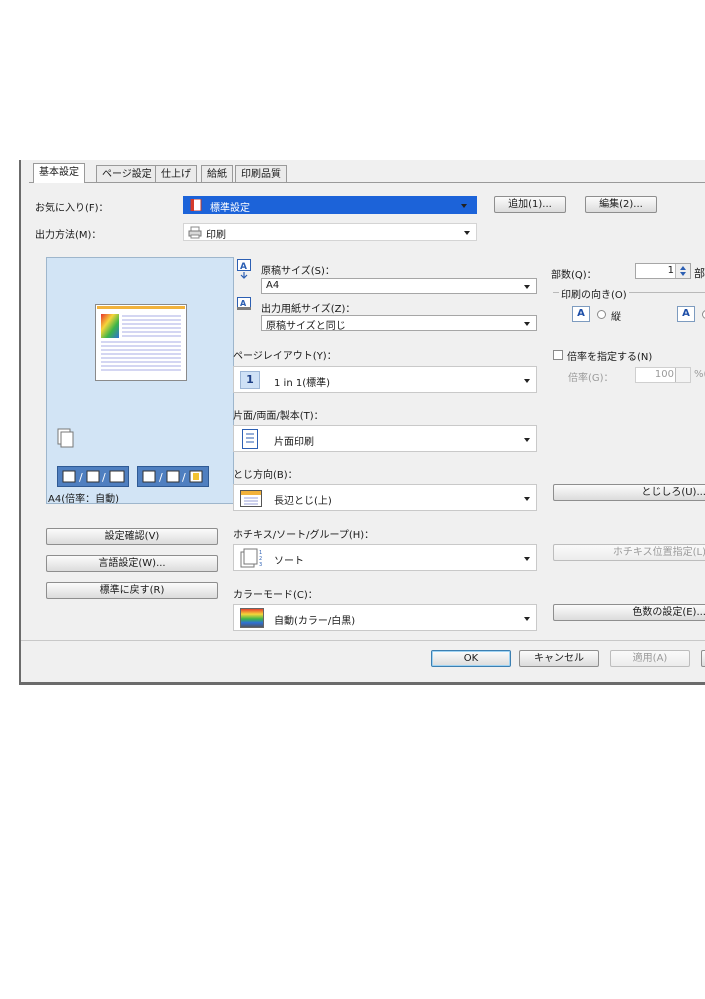 Image resolution: width=705 pixels, height=999 pixels. I want to click on binding-direction-label: とじ方向(B)：, so click(265, 475).